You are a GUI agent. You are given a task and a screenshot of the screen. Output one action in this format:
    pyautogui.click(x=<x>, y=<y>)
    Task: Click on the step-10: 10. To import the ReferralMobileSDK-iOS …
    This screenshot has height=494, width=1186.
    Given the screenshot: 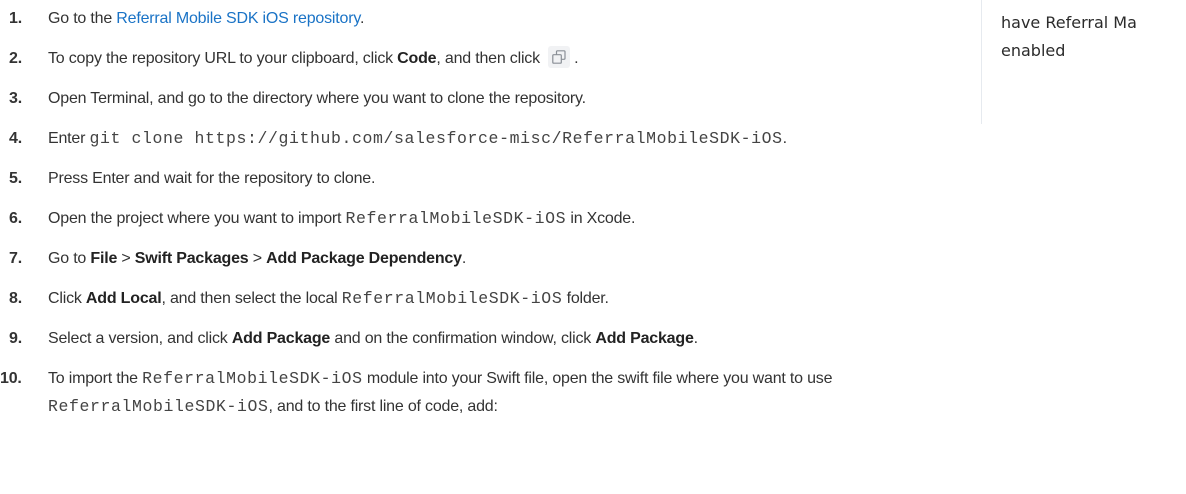 What is the action you would take?
    pyautogui.click(x=480, y=395)
    